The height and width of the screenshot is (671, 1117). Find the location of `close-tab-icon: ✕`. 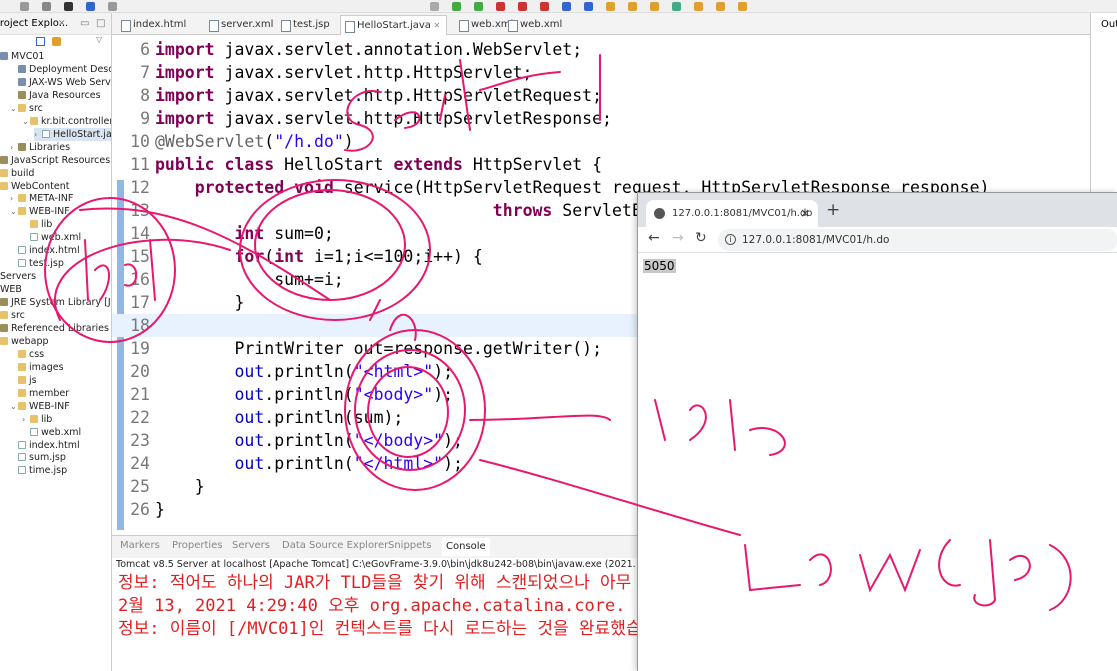

close-tab-icon: ✕ is located at coordinates (435, 25).